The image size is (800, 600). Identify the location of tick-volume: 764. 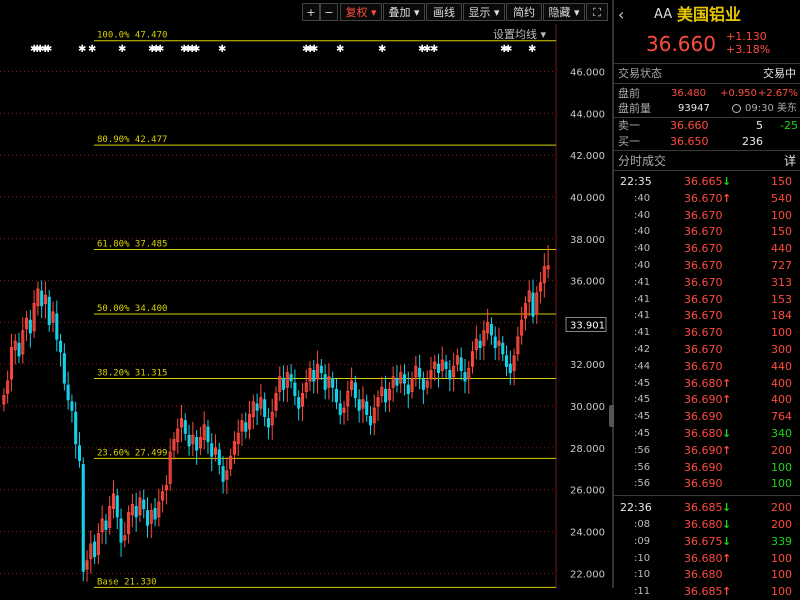
(781, 417).